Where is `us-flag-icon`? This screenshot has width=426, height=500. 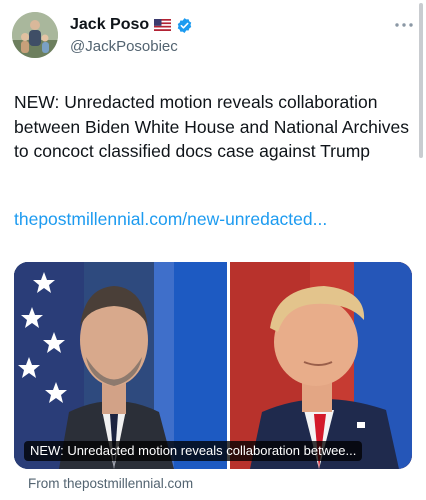
us-flag-icon is located at coordinates (163, 25).